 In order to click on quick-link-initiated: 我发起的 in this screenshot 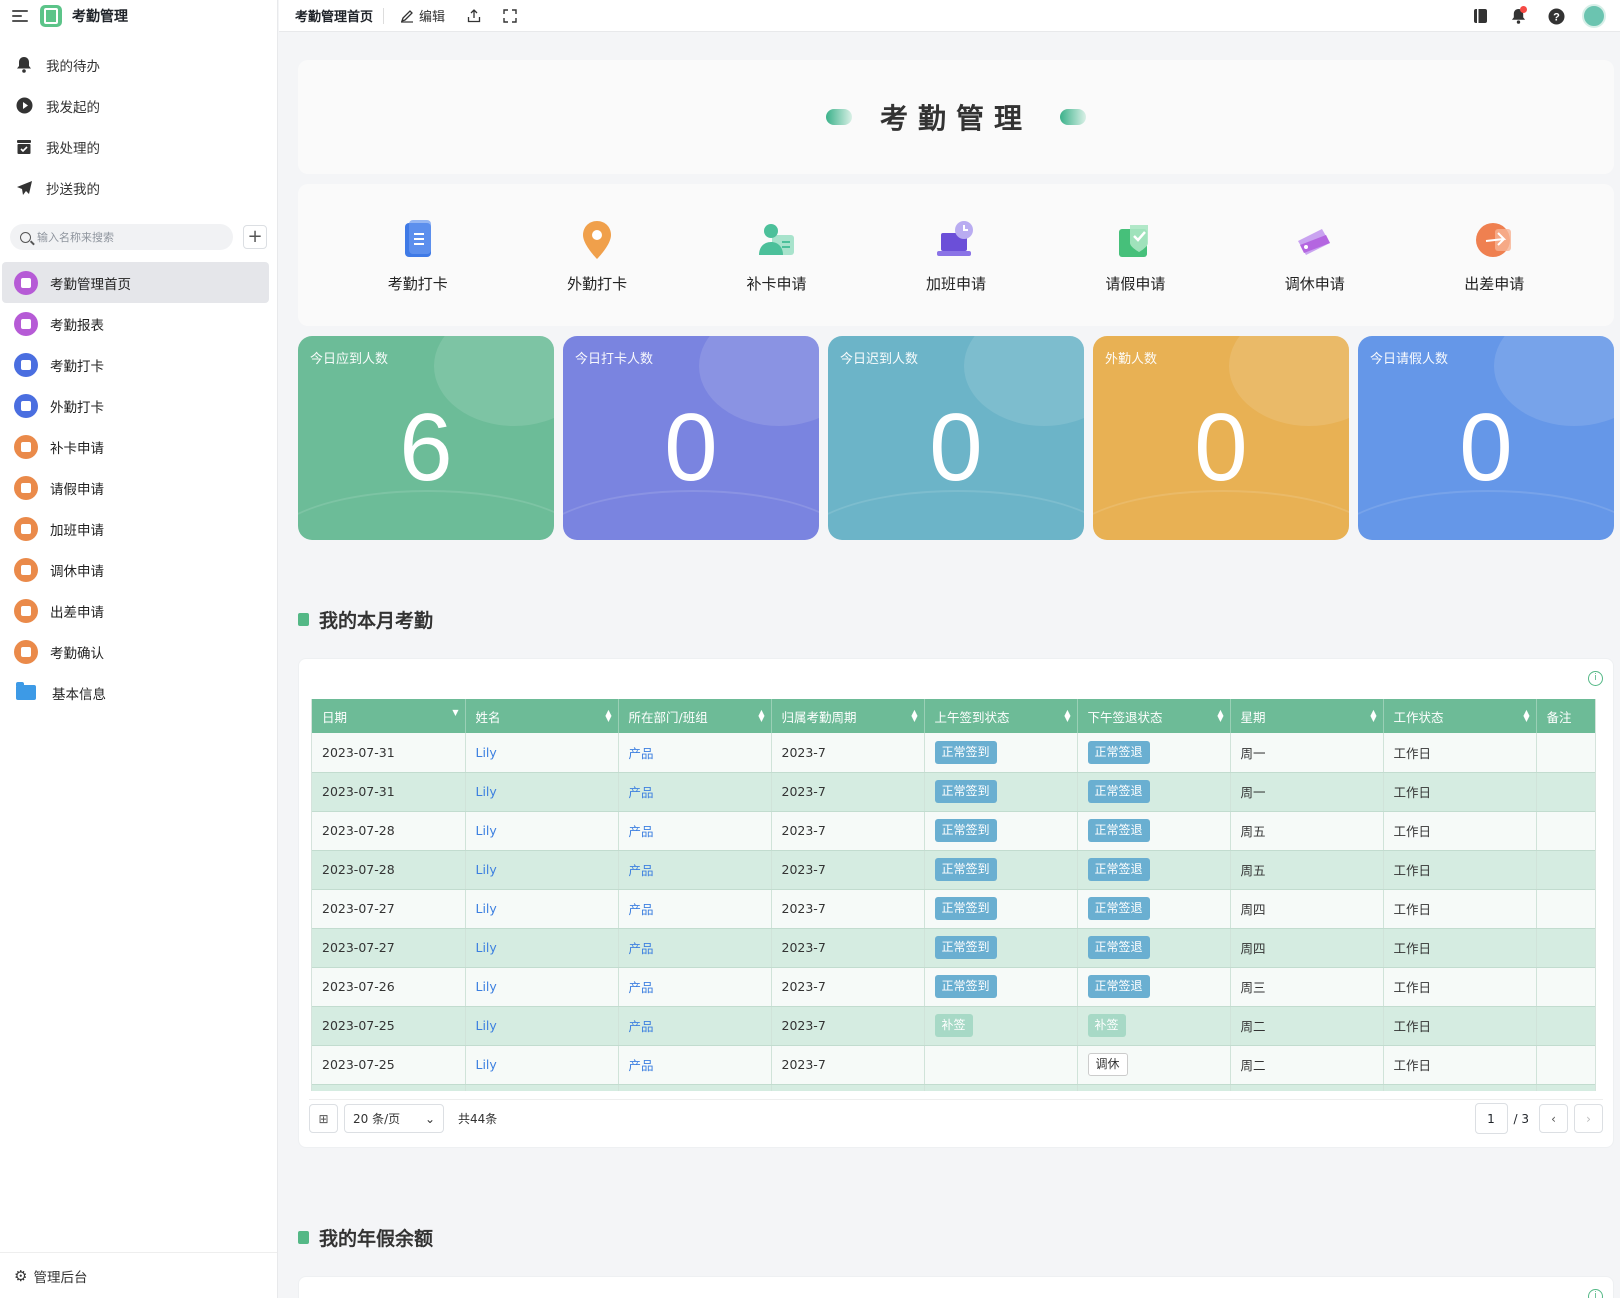, I will do `click(138, 105)`.